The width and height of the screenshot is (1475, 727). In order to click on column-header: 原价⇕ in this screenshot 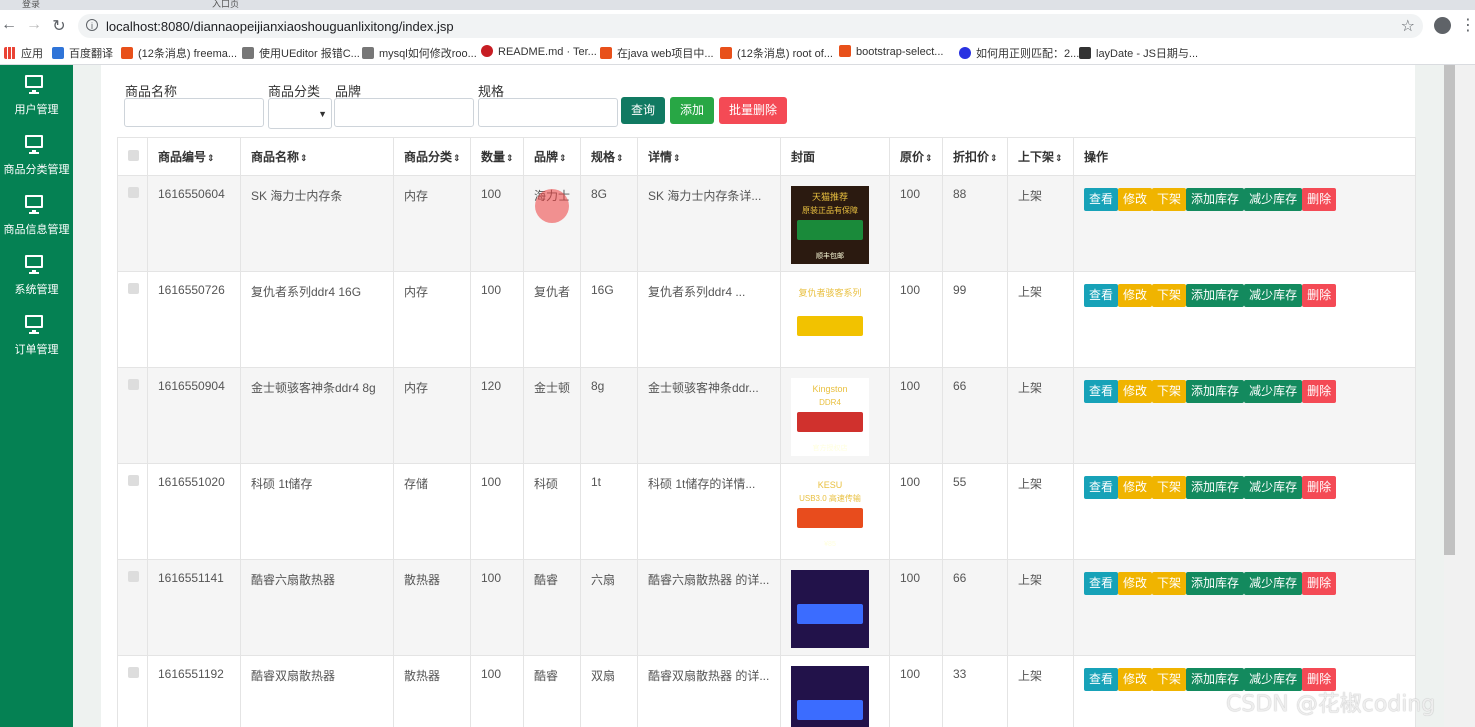, I will do `click(916, 156)`.